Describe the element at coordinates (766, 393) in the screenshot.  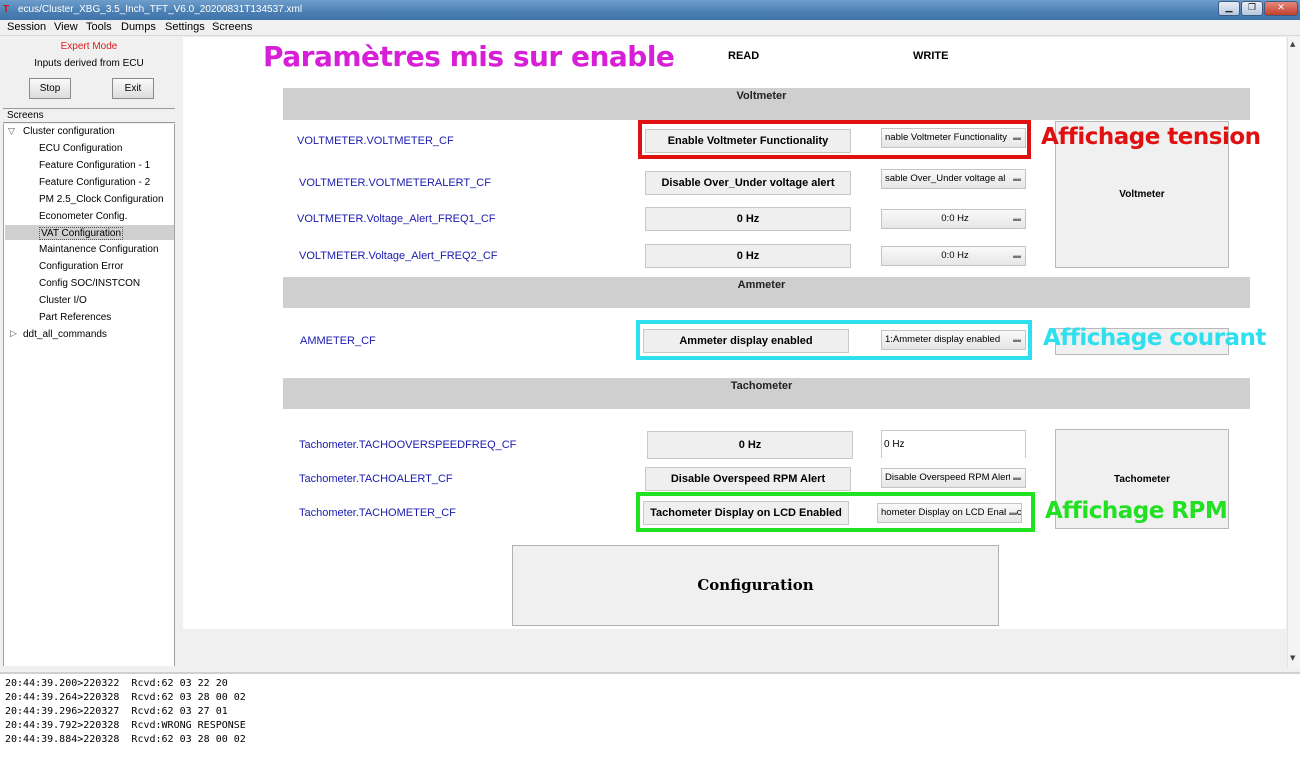
I see `tachometer-section-bar: Tachometer` at that location.